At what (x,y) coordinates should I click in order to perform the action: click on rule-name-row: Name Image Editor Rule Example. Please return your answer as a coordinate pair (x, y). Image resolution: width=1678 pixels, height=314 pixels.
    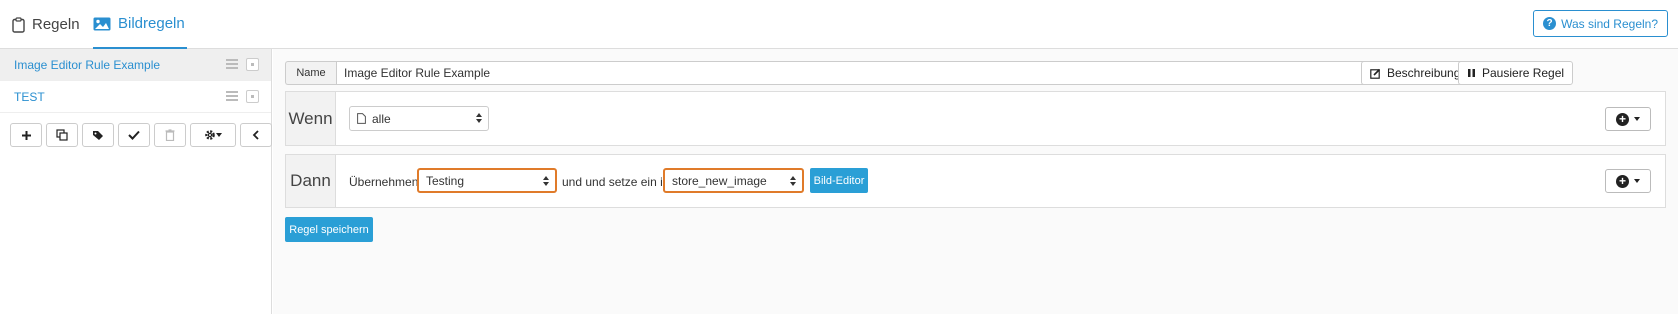
    Looking at the image, I should click on (858, 73).